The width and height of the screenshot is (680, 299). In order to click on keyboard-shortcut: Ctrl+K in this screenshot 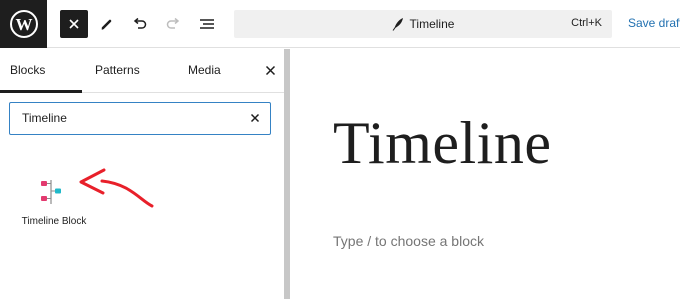, I will do `click(586, 23)`.